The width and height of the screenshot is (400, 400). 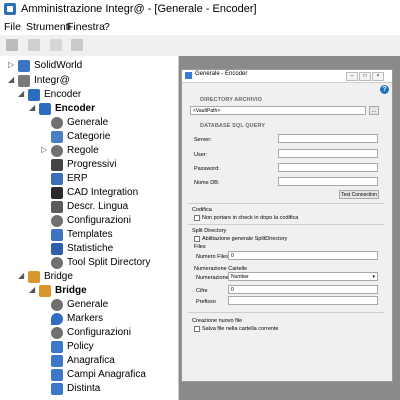 I want to click on policy-icon, so click(x=57, y=347).